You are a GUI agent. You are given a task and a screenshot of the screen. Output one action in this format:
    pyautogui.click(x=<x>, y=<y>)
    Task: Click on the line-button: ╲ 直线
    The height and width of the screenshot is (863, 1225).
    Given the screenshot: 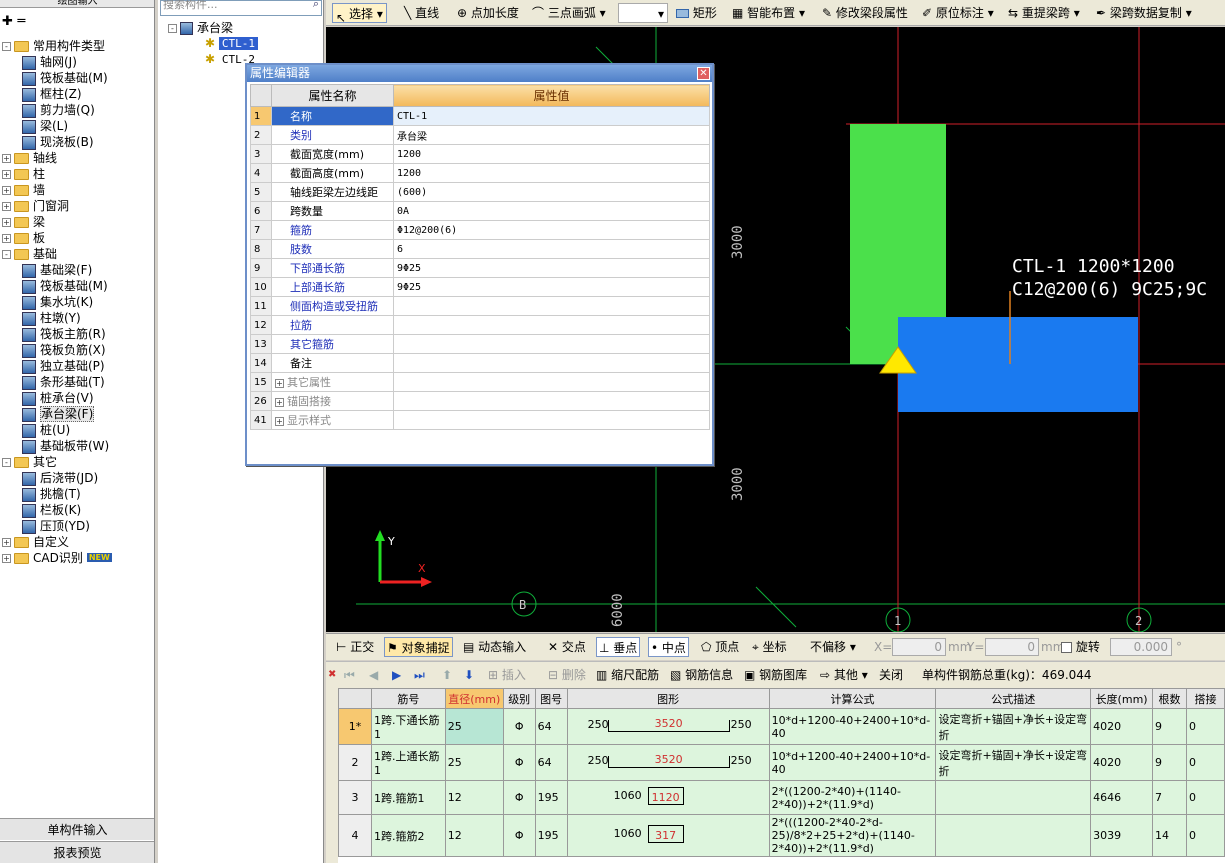 What is the action you would take?
    pyautogui.click(x=421, y=13)
    